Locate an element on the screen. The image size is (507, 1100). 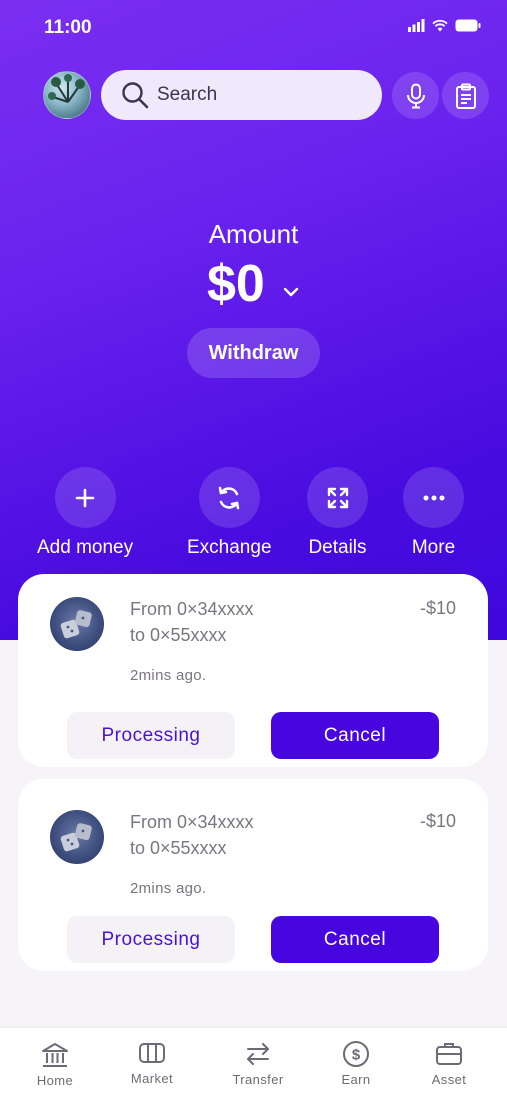
bottom-nav: Home Market Transfer $ Earn Asset is located at coordinates (253, 1063).